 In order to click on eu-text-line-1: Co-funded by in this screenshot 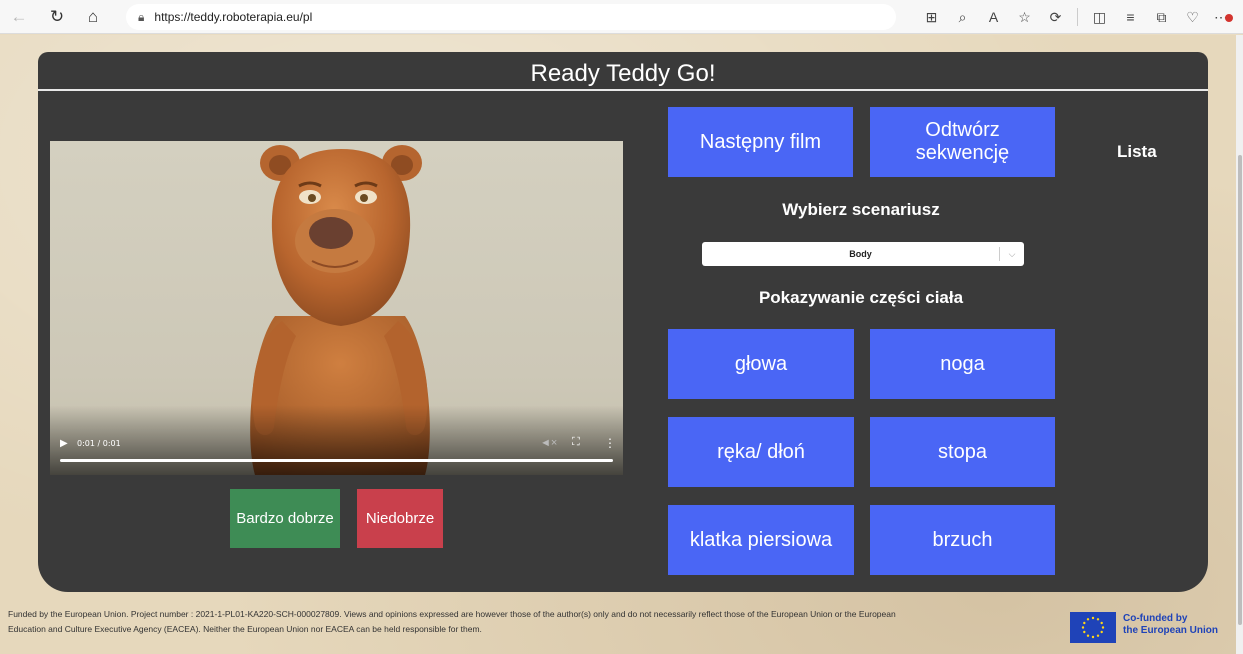, I will do `click(1155, 618)`.